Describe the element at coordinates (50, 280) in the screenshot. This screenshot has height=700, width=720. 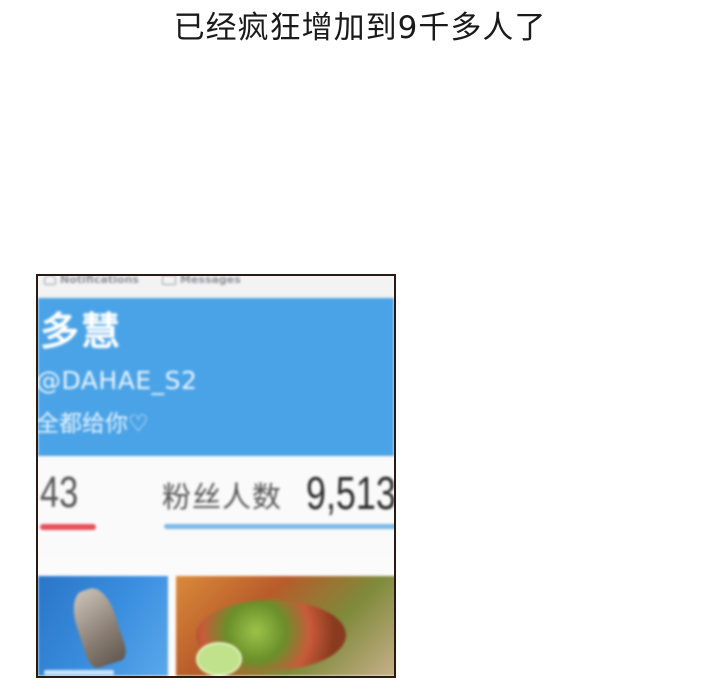
I see `bell-icon` at that location.